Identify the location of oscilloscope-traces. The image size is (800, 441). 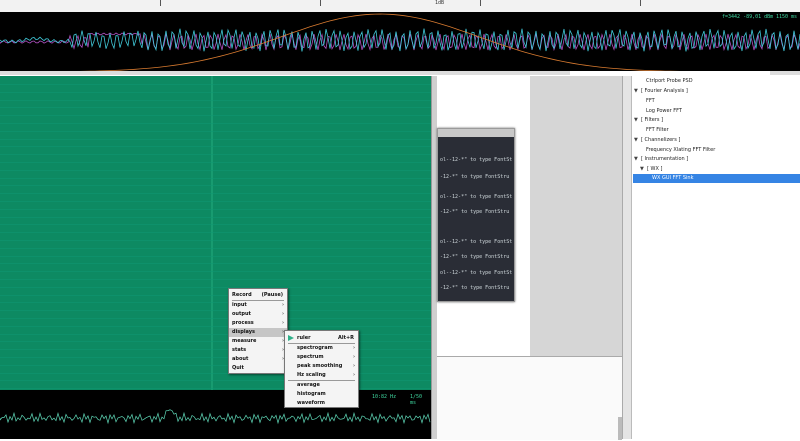
(400, 43).